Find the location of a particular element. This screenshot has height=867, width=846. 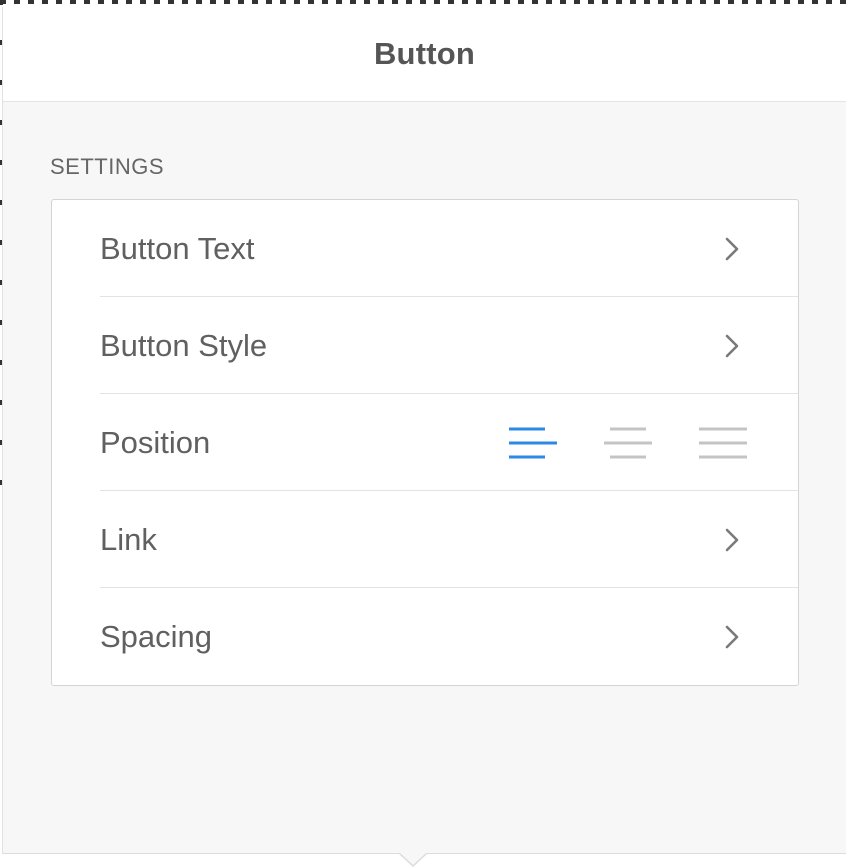

align-right-icon is located at coordinates (723, 442).